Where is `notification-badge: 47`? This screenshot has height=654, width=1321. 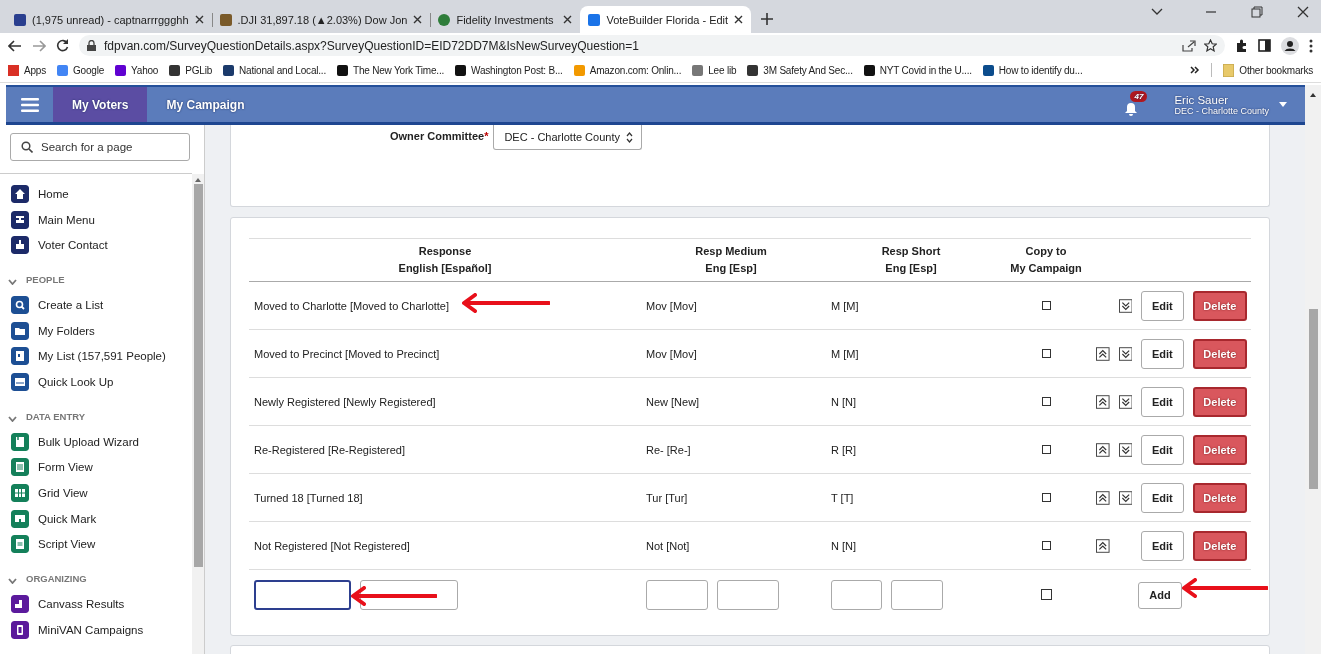
notification-badge: 47 is located at coordinates (1139, 96).